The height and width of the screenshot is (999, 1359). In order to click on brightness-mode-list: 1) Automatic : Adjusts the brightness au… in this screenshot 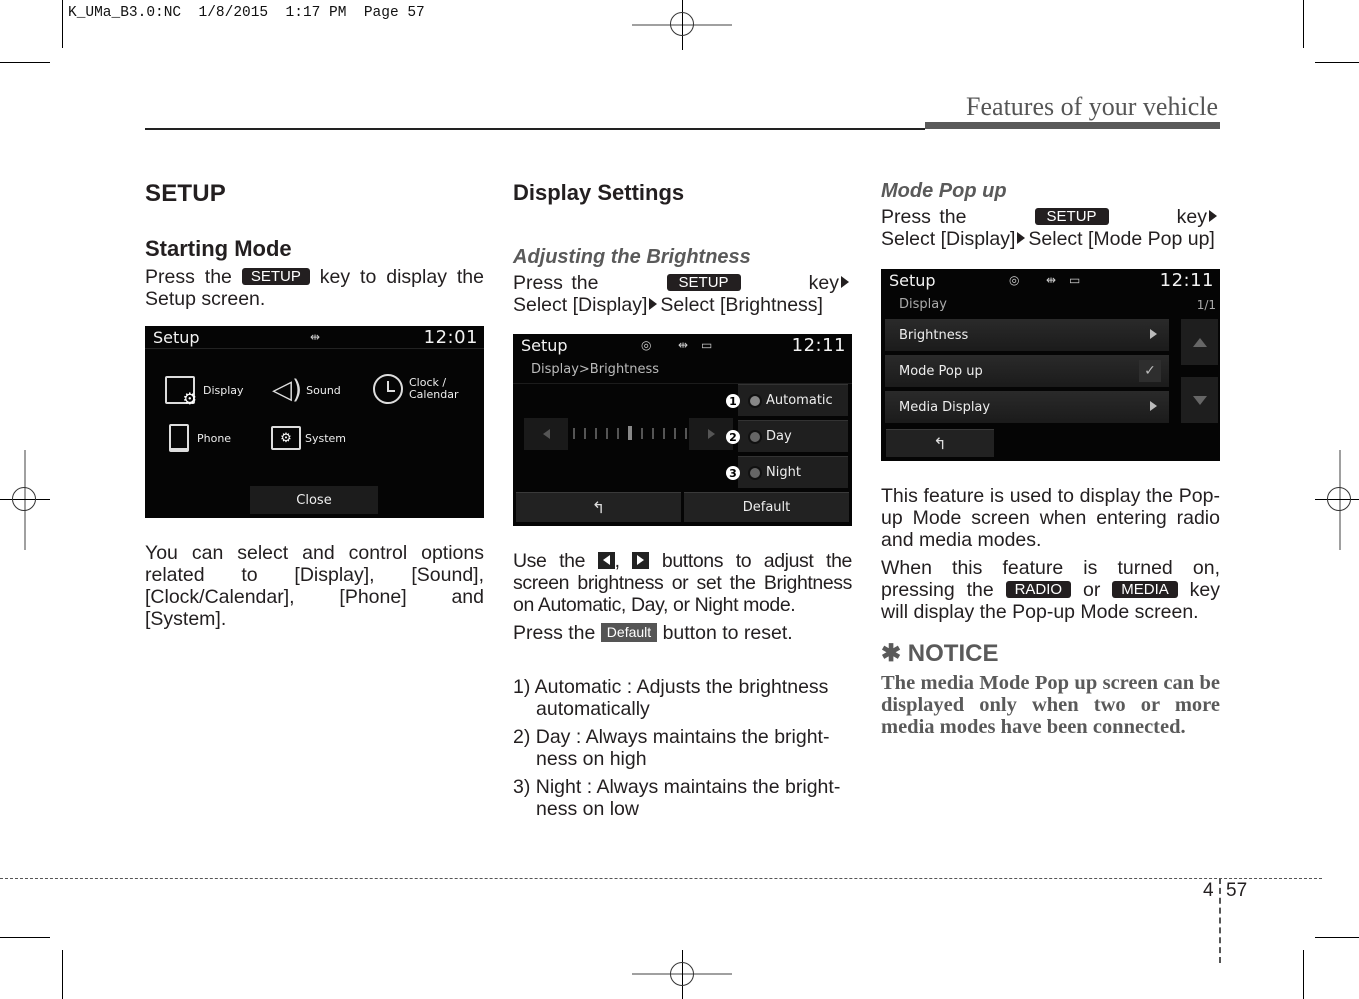, I will do `click(682, 748)`.